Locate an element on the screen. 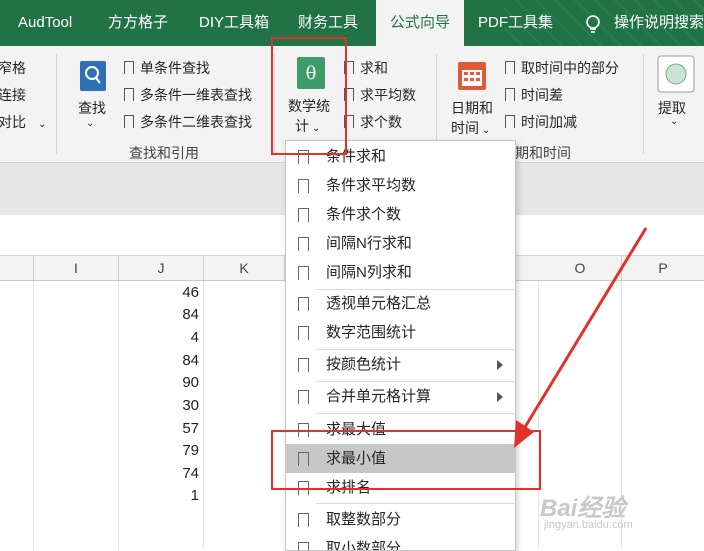 The height and width of the screenshot is (551, 704). menu-item-max: 求最大值 is located at coordinates (400, 429).